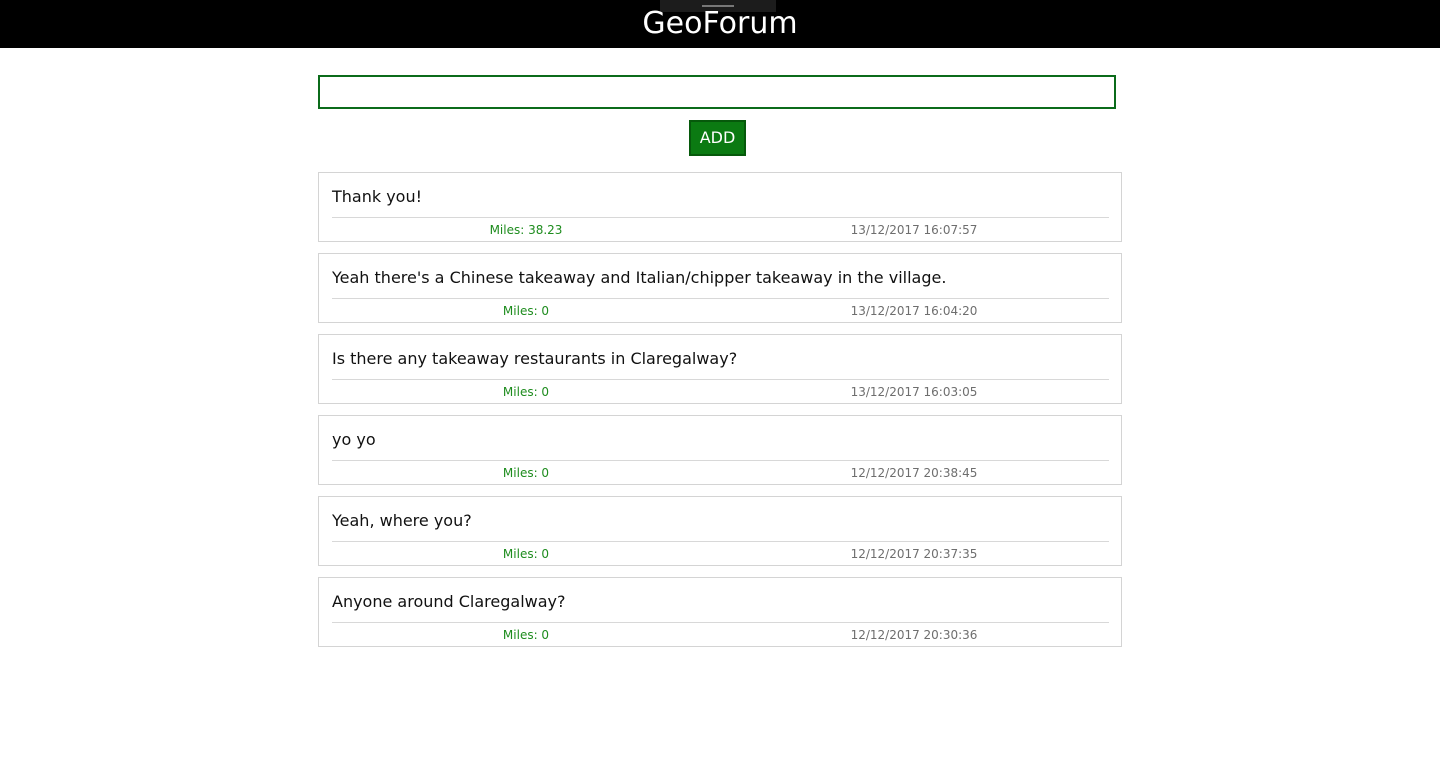 The height and width of the screenshot is (774, 1440). Describe the element at coordinates (914, 311) in the screenshot. I see `post-timestamp: 13/12/2017 16:04:20` at that location.